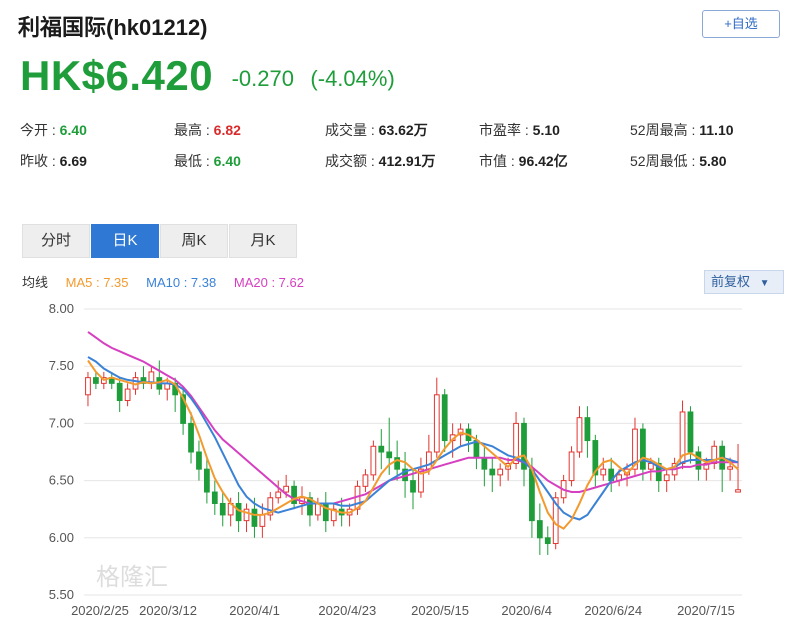 The height and width of the screenshot is (626, 795). Describe the element at coordinates (61, 422) in the screenshot. I see `y-tick-label: 7.00` at that location.